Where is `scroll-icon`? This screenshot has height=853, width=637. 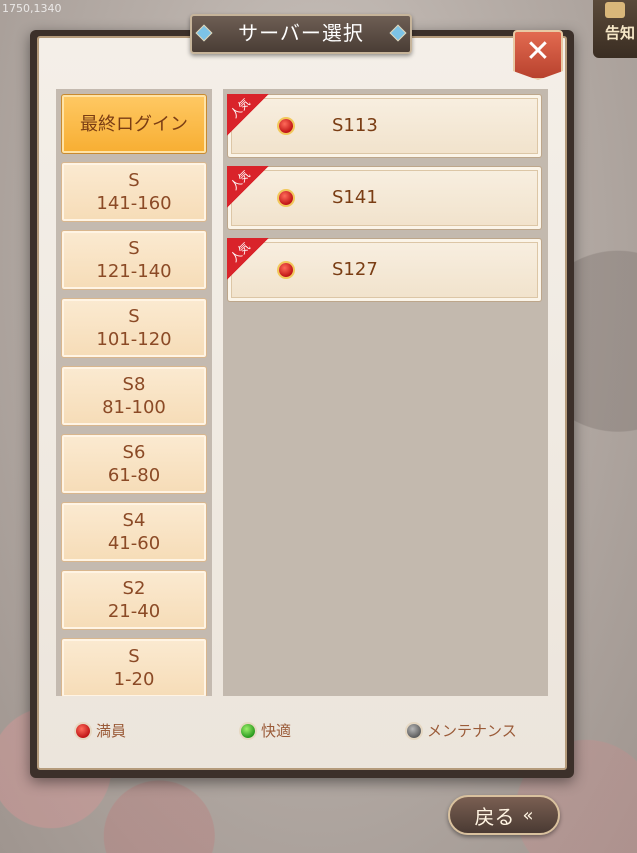
scroll-icon is located at coordinates (615, 10).